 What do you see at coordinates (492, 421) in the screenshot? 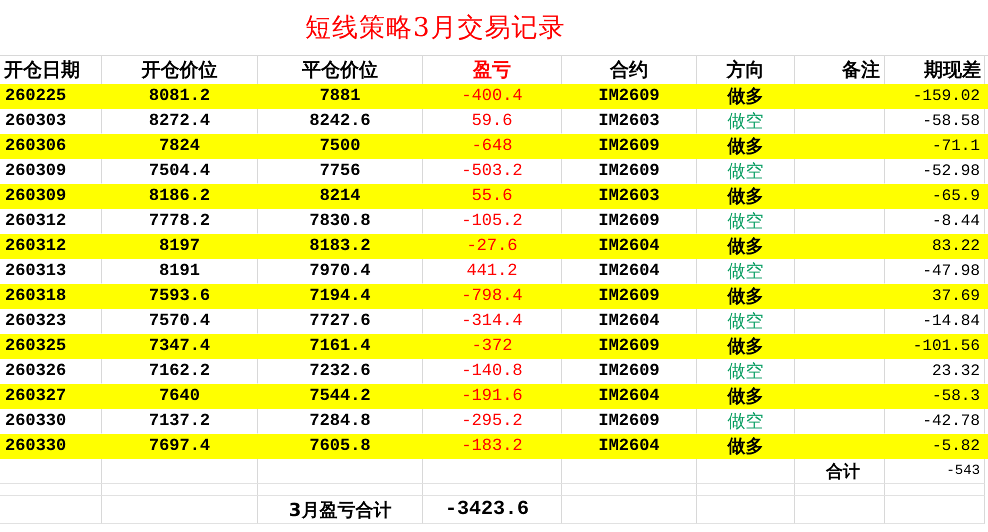
I see `table-cell: -295.2` at bounding box center [492, 421].